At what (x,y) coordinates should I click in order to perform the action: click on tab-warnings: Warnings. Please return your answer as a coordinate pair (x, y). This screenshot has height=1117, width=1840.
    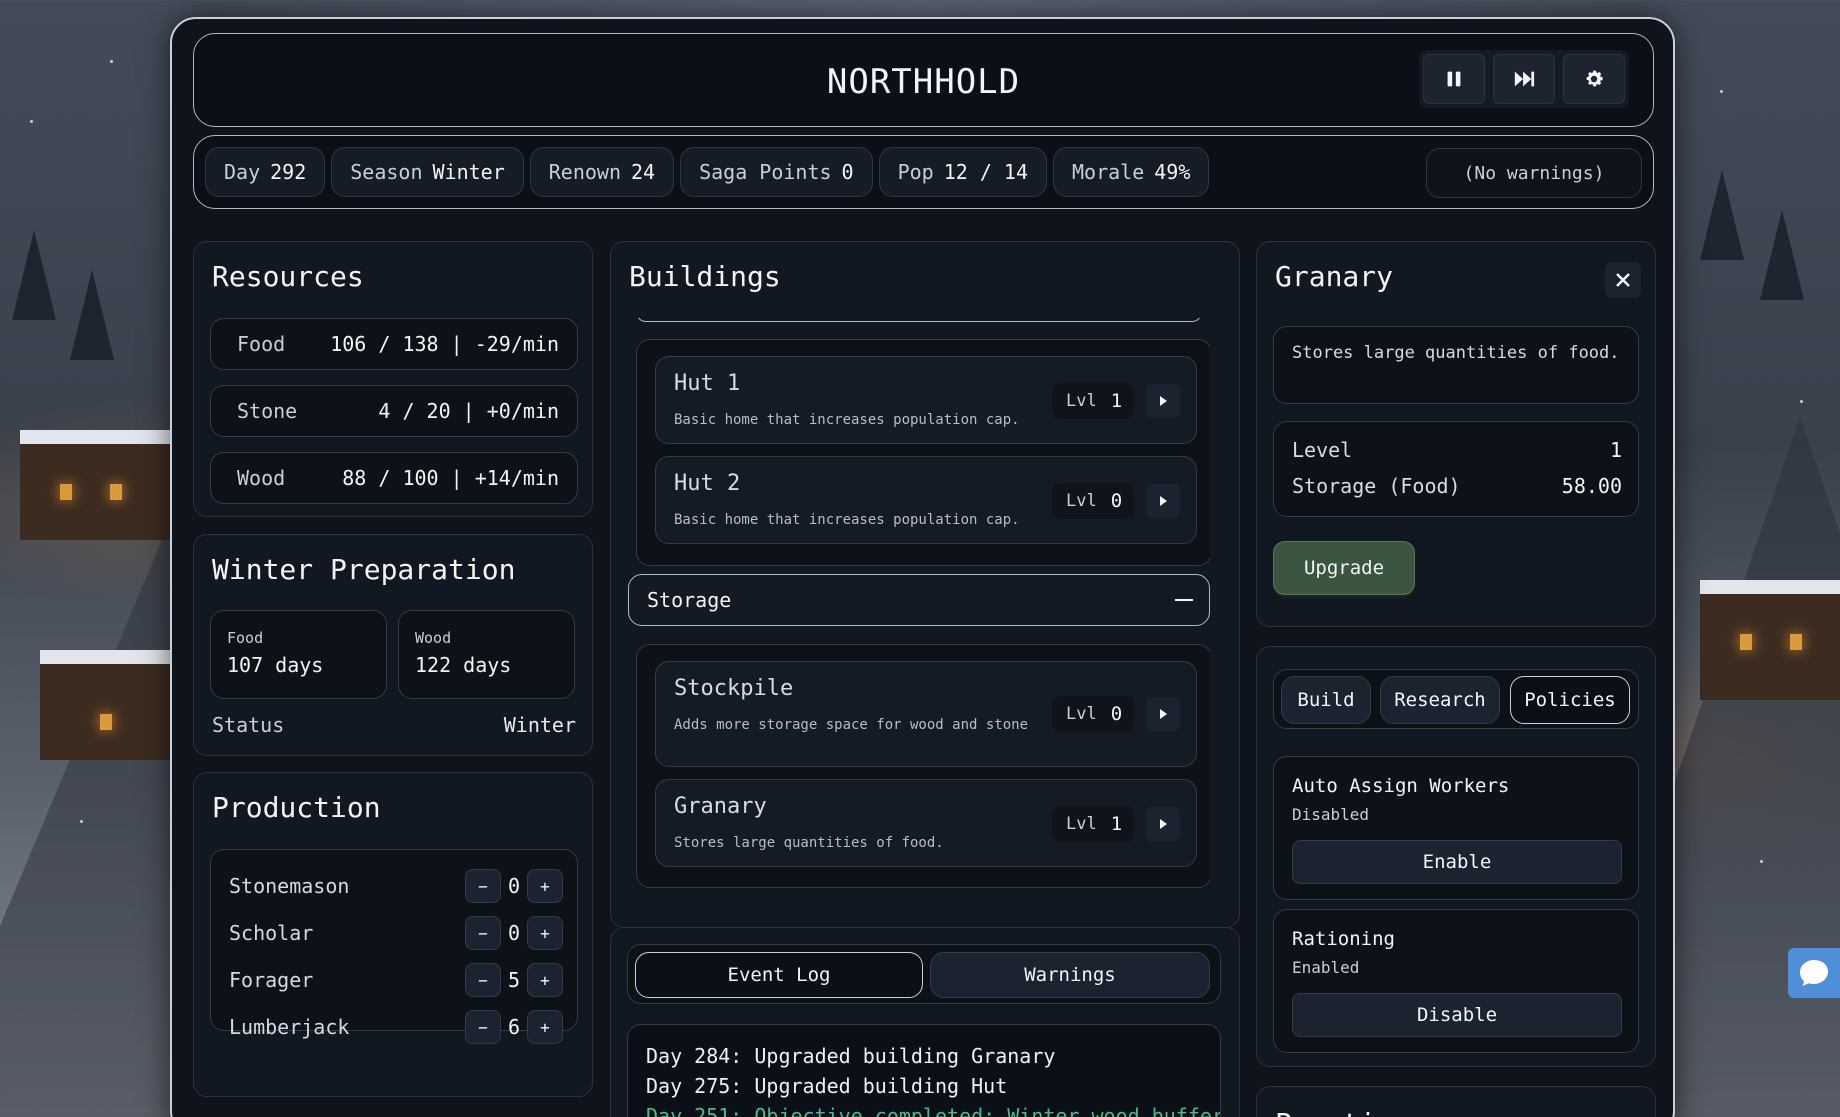
    Looking at the image, I should click on (1070, 975).